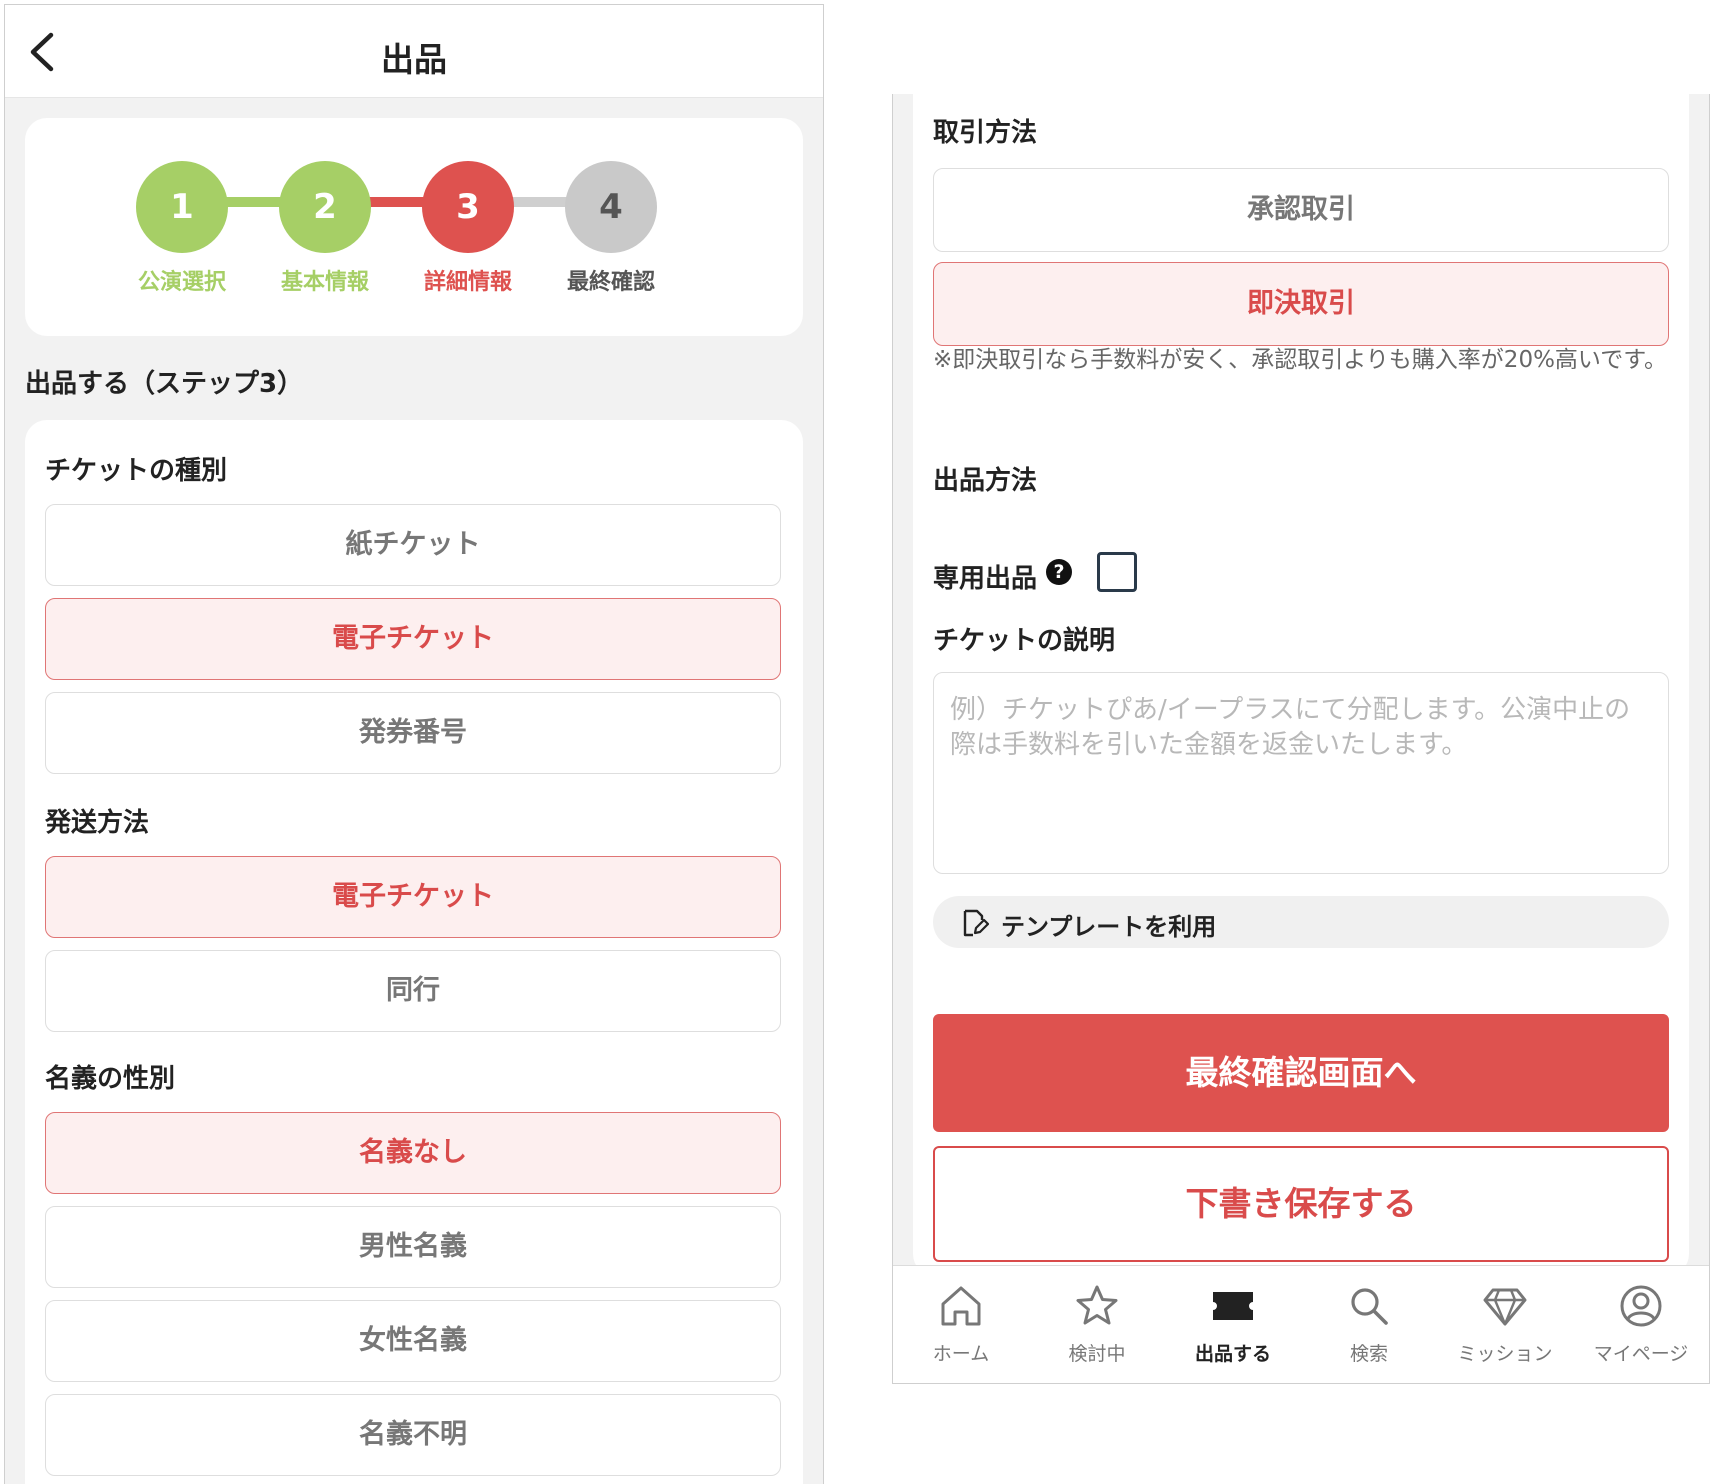 The image size is (1716, 1484). Describe the element at coordinates (1109, 927) in the screenshot. I see `use-template-label: テンプレートを利用` at that location.